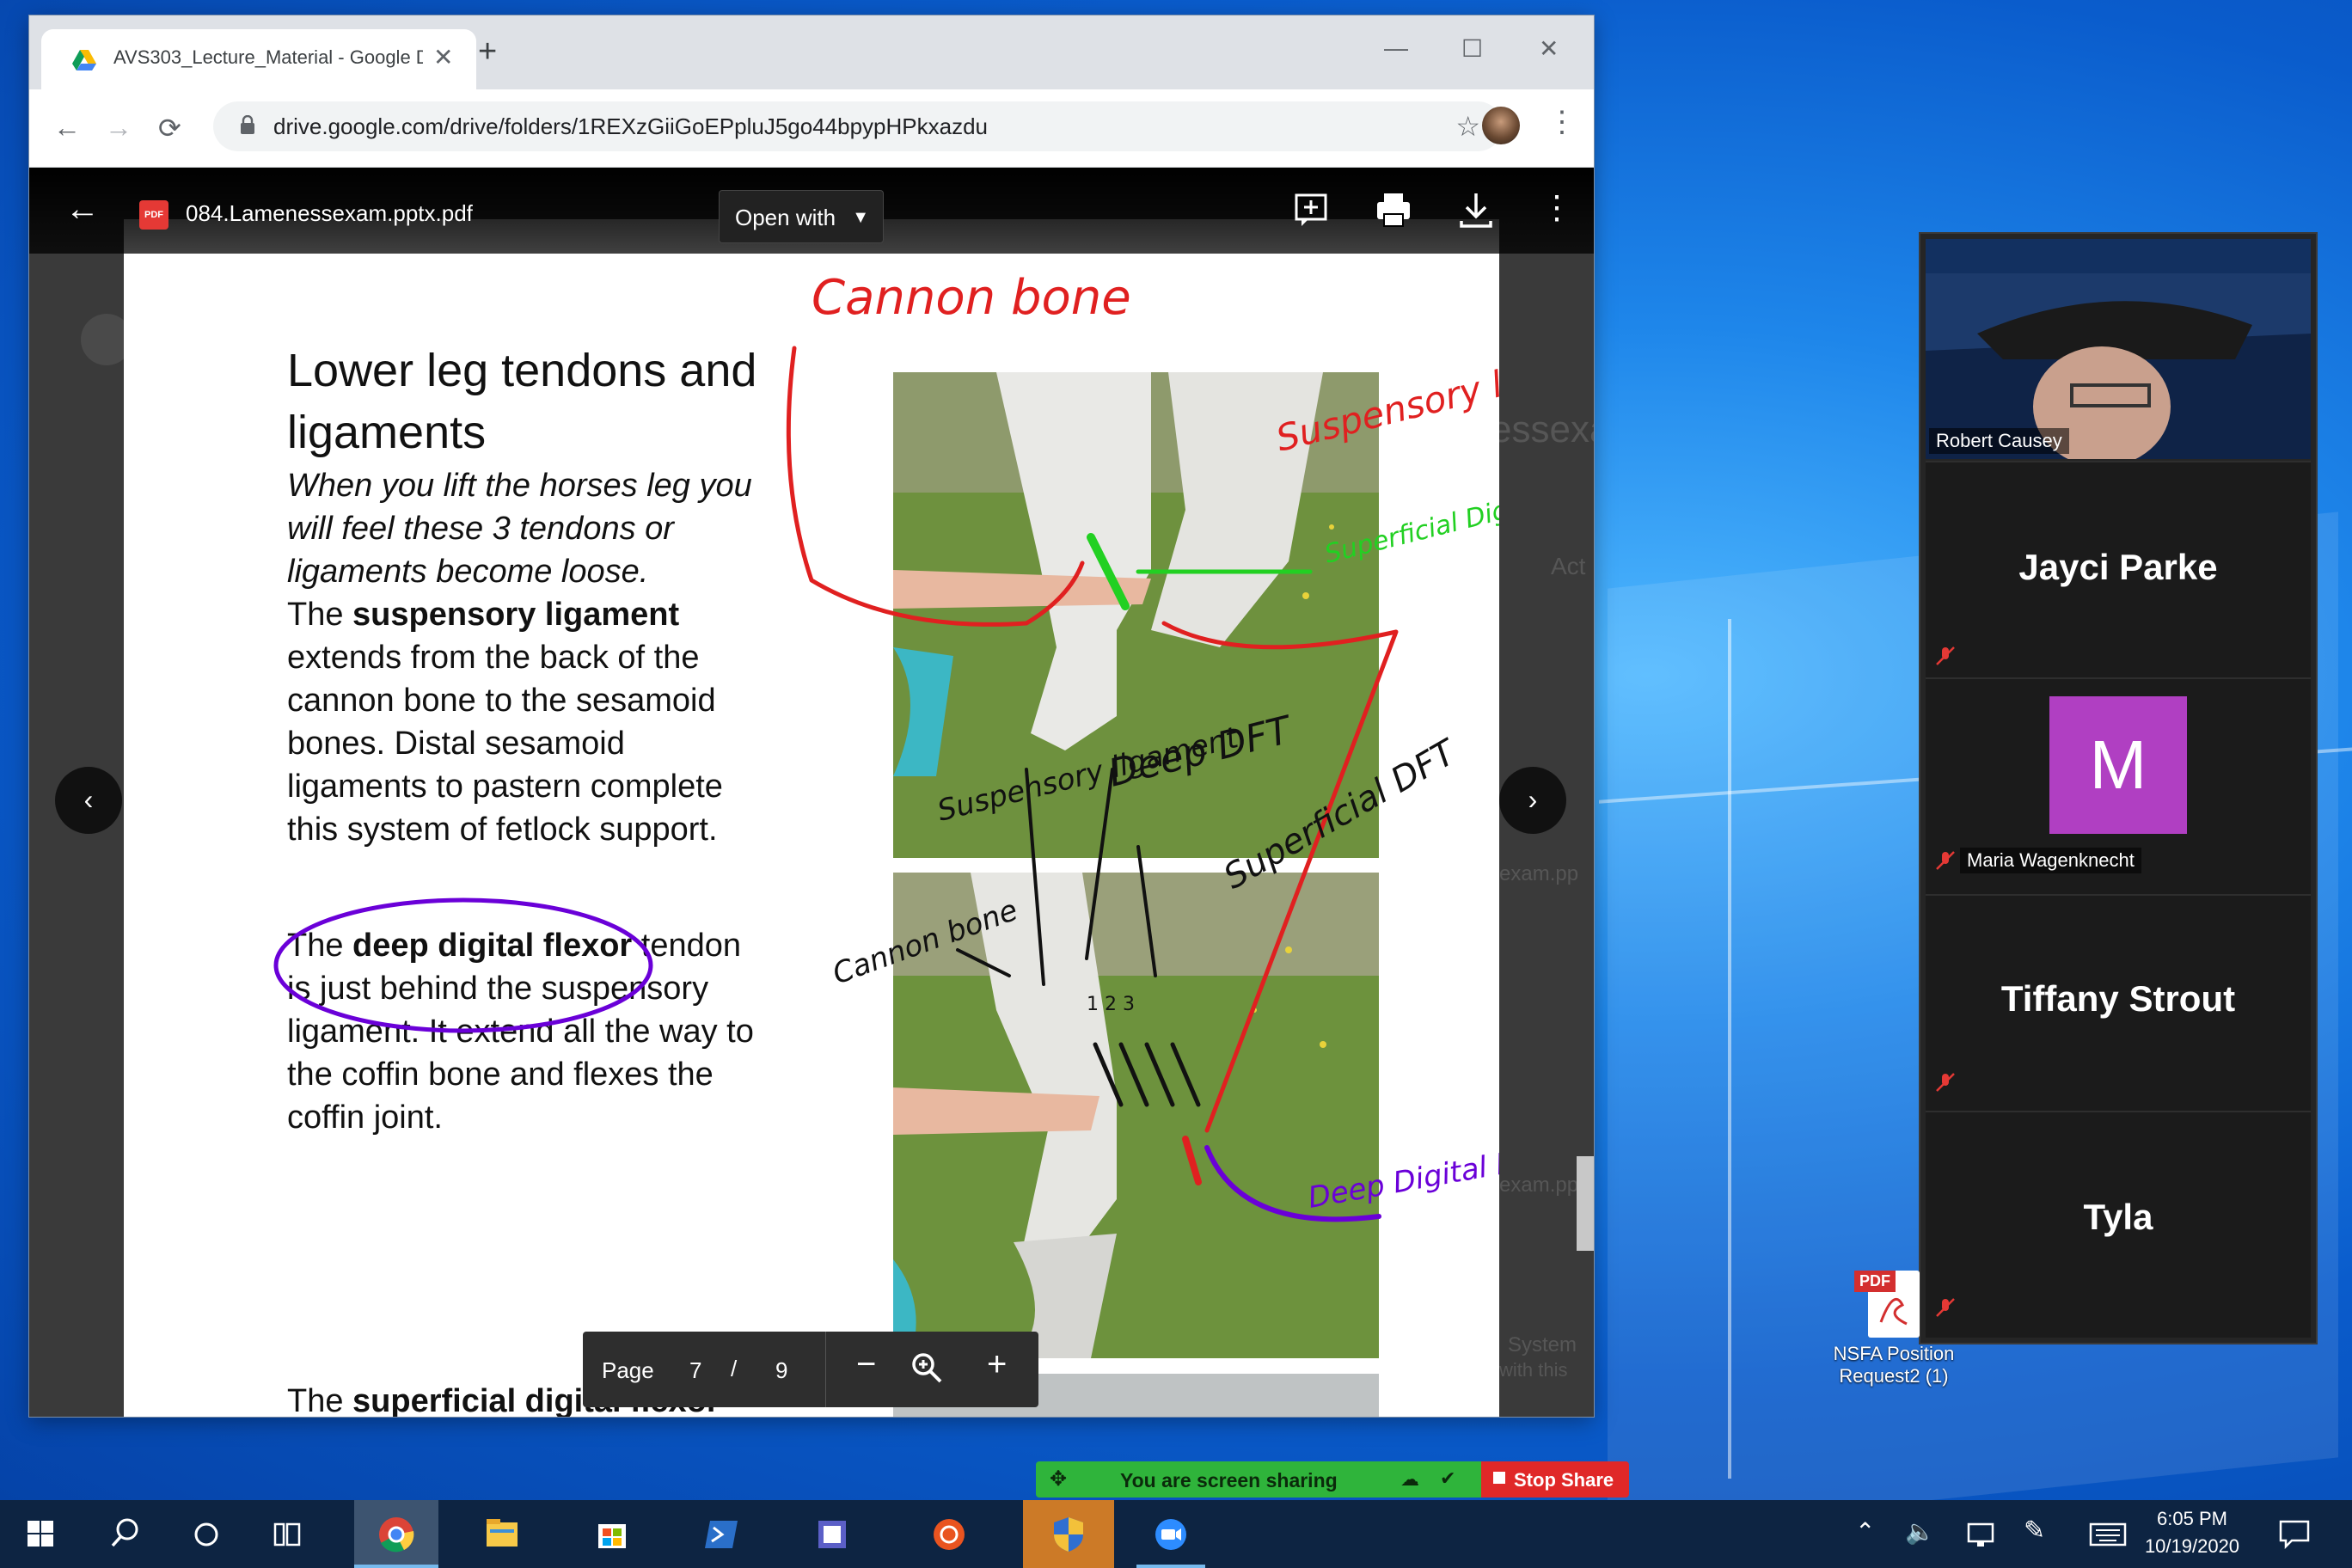  Describe the element at coordinates (628, 1370) in the screenshot. I see `page-label: Page` at that location.